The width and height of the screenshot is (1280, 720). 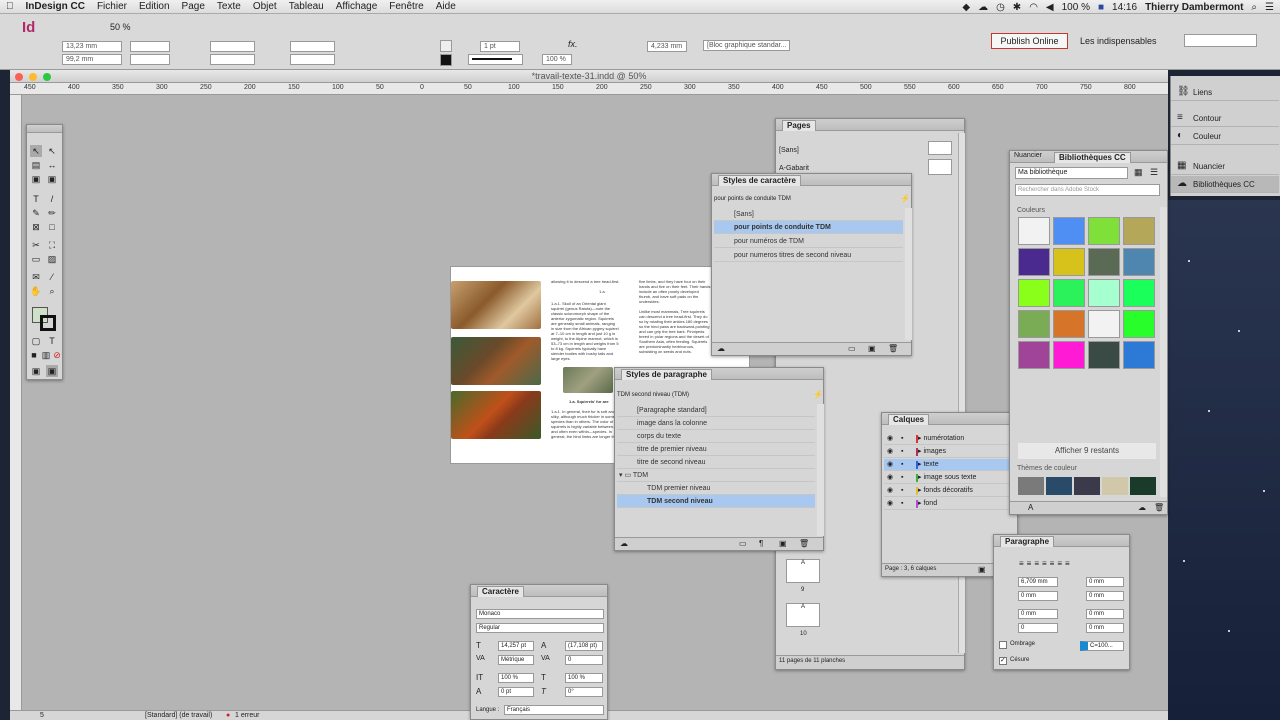 What do you see at coordinates (52, 151) in the screenshot?
I see `direct-selection-tool-icon: ↖` at bounding box center [52, 151].